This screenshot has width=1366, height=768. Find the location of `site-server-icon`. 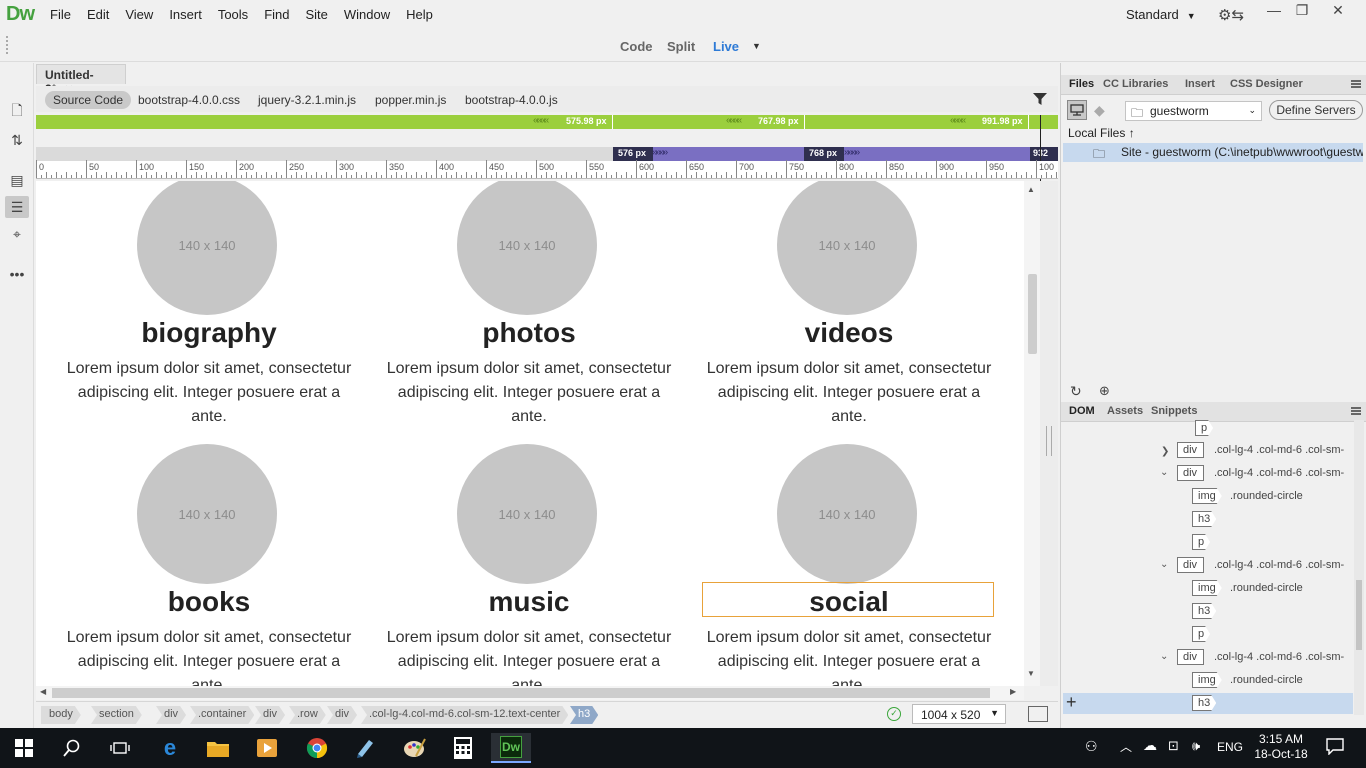

site-server-icon is located at coordinates (1077, 110).